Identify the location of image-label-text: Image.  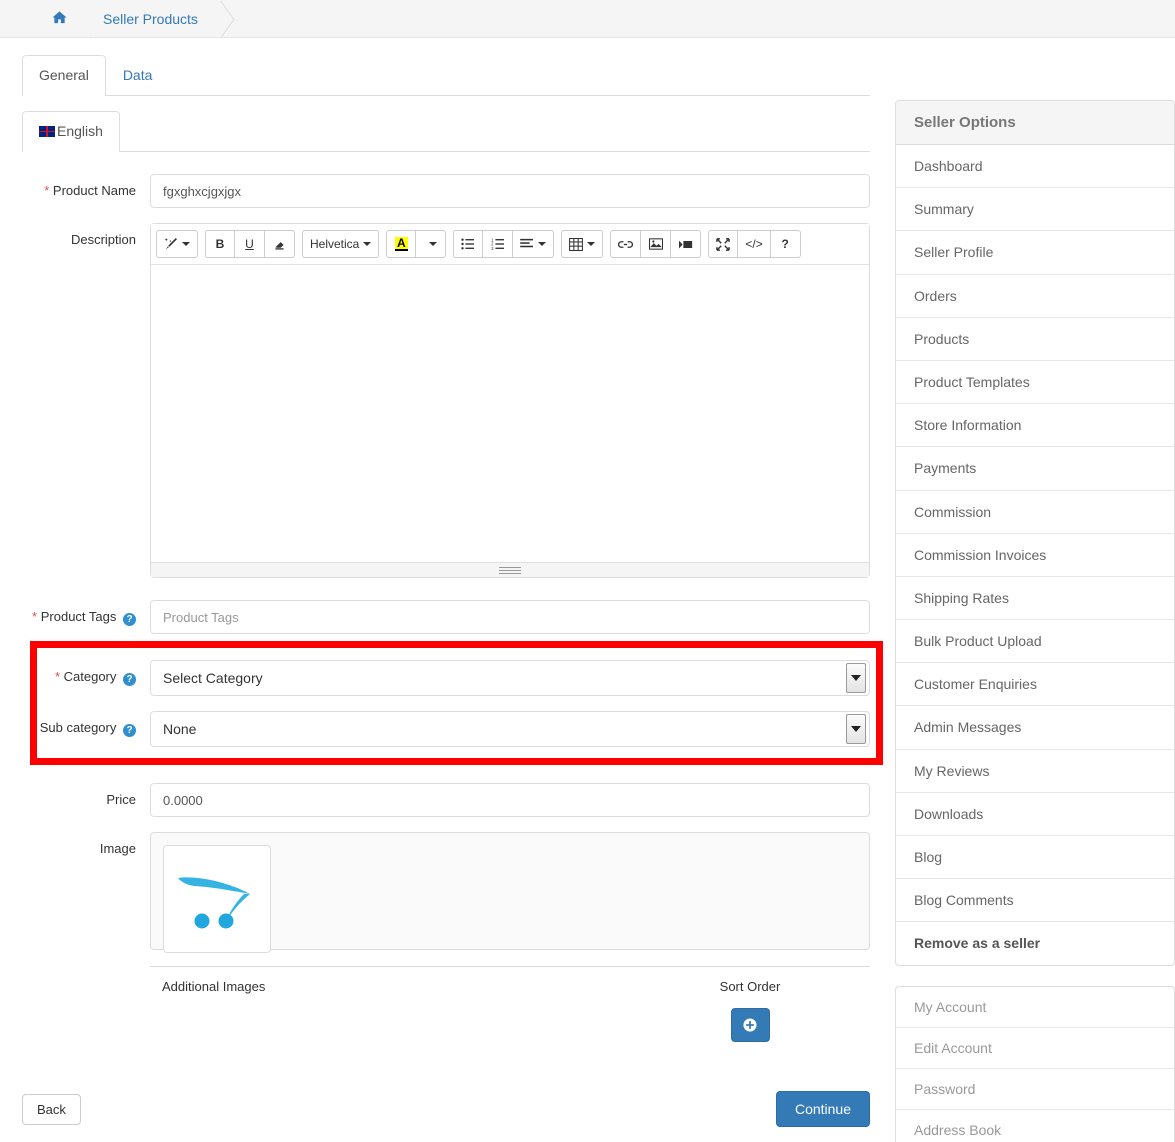
(117, 848).